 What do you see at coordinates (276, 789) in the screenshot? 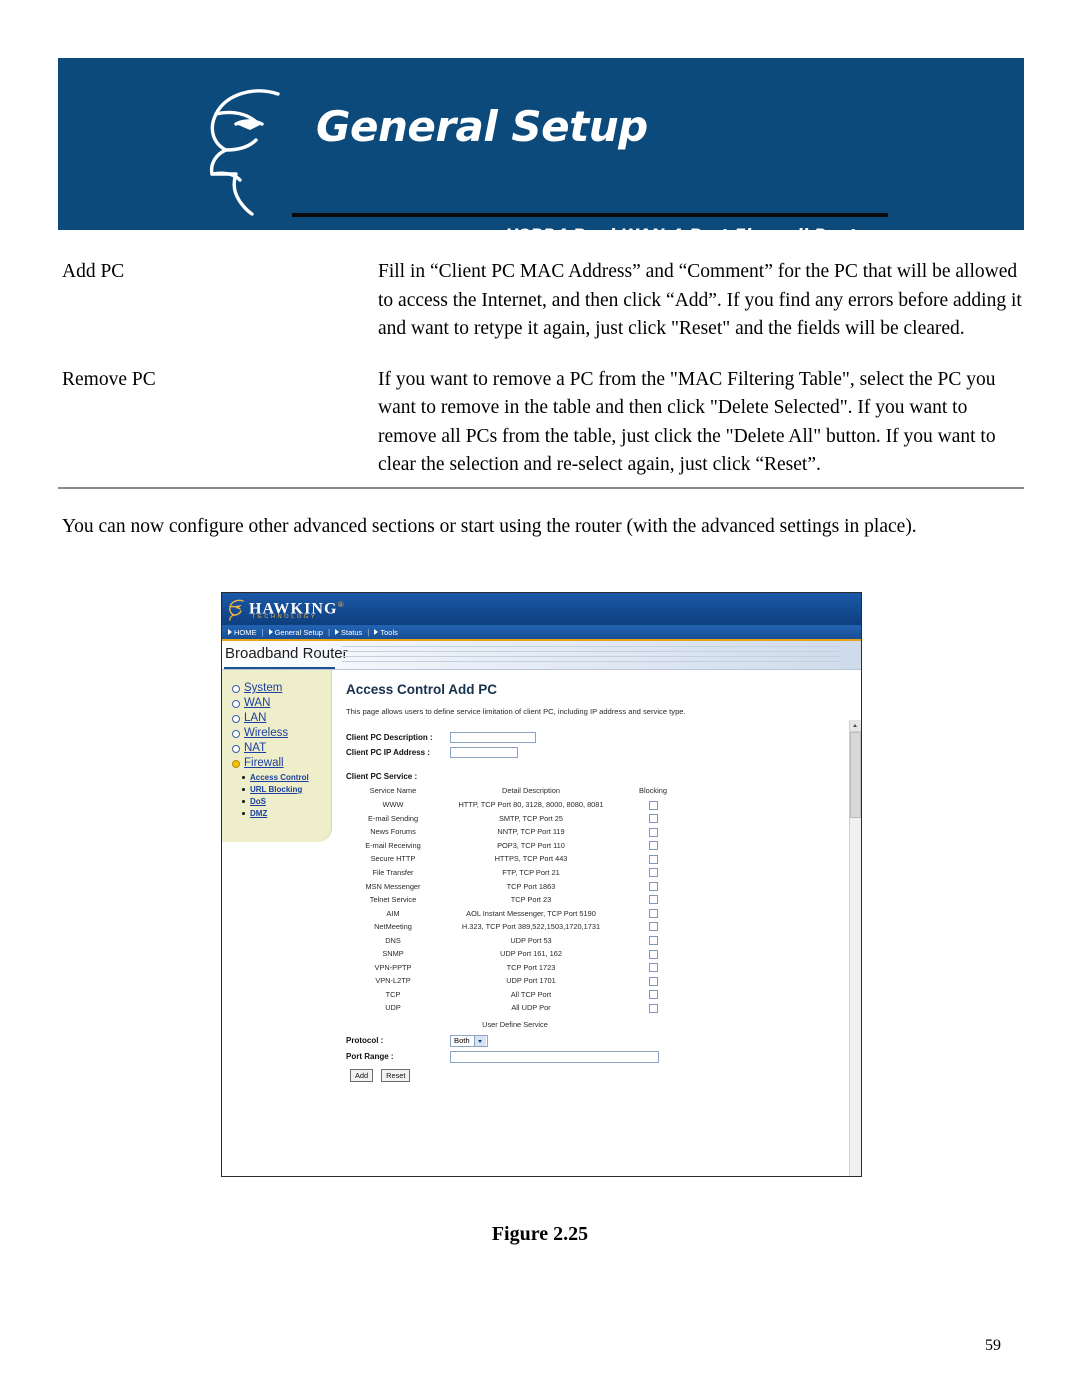
I see `sidebar-subitem-label: URL Blocking` at bounding box center [276, 789].